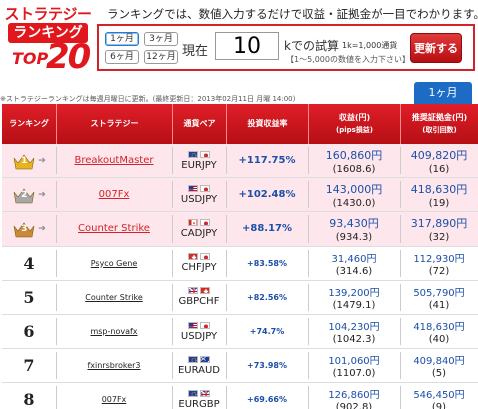 Image resolution: width=478 pixels, height=409 pixels. I want to click on rank-number: 6, so click(29, 332).